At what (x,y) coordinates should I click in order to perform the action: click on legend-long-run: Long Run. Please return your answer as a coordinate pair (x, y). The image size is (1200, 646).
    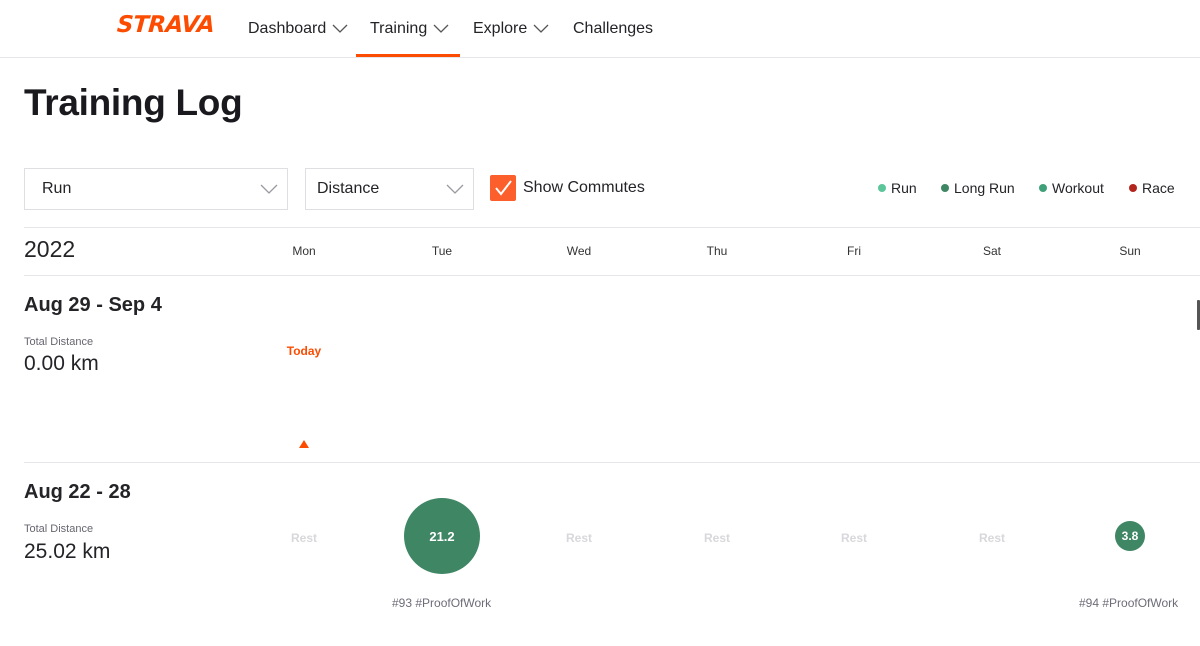
    Looking at the image, I should click on (978, 188).